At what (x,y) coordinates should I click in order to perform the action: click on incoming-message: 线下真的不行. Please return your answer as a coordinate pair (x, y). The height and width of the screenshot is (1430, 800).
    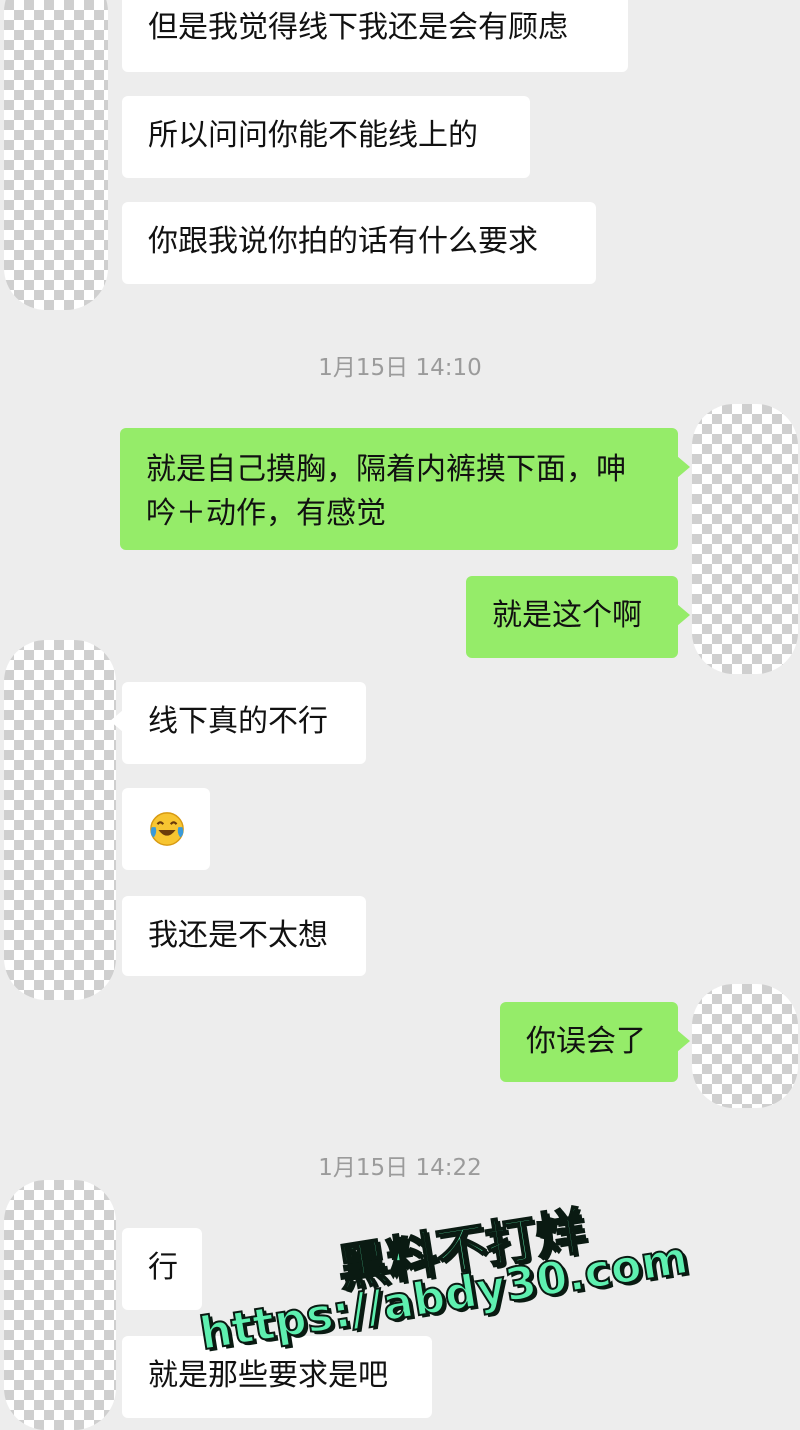
    Looking at the image, I should click on (238, 723).